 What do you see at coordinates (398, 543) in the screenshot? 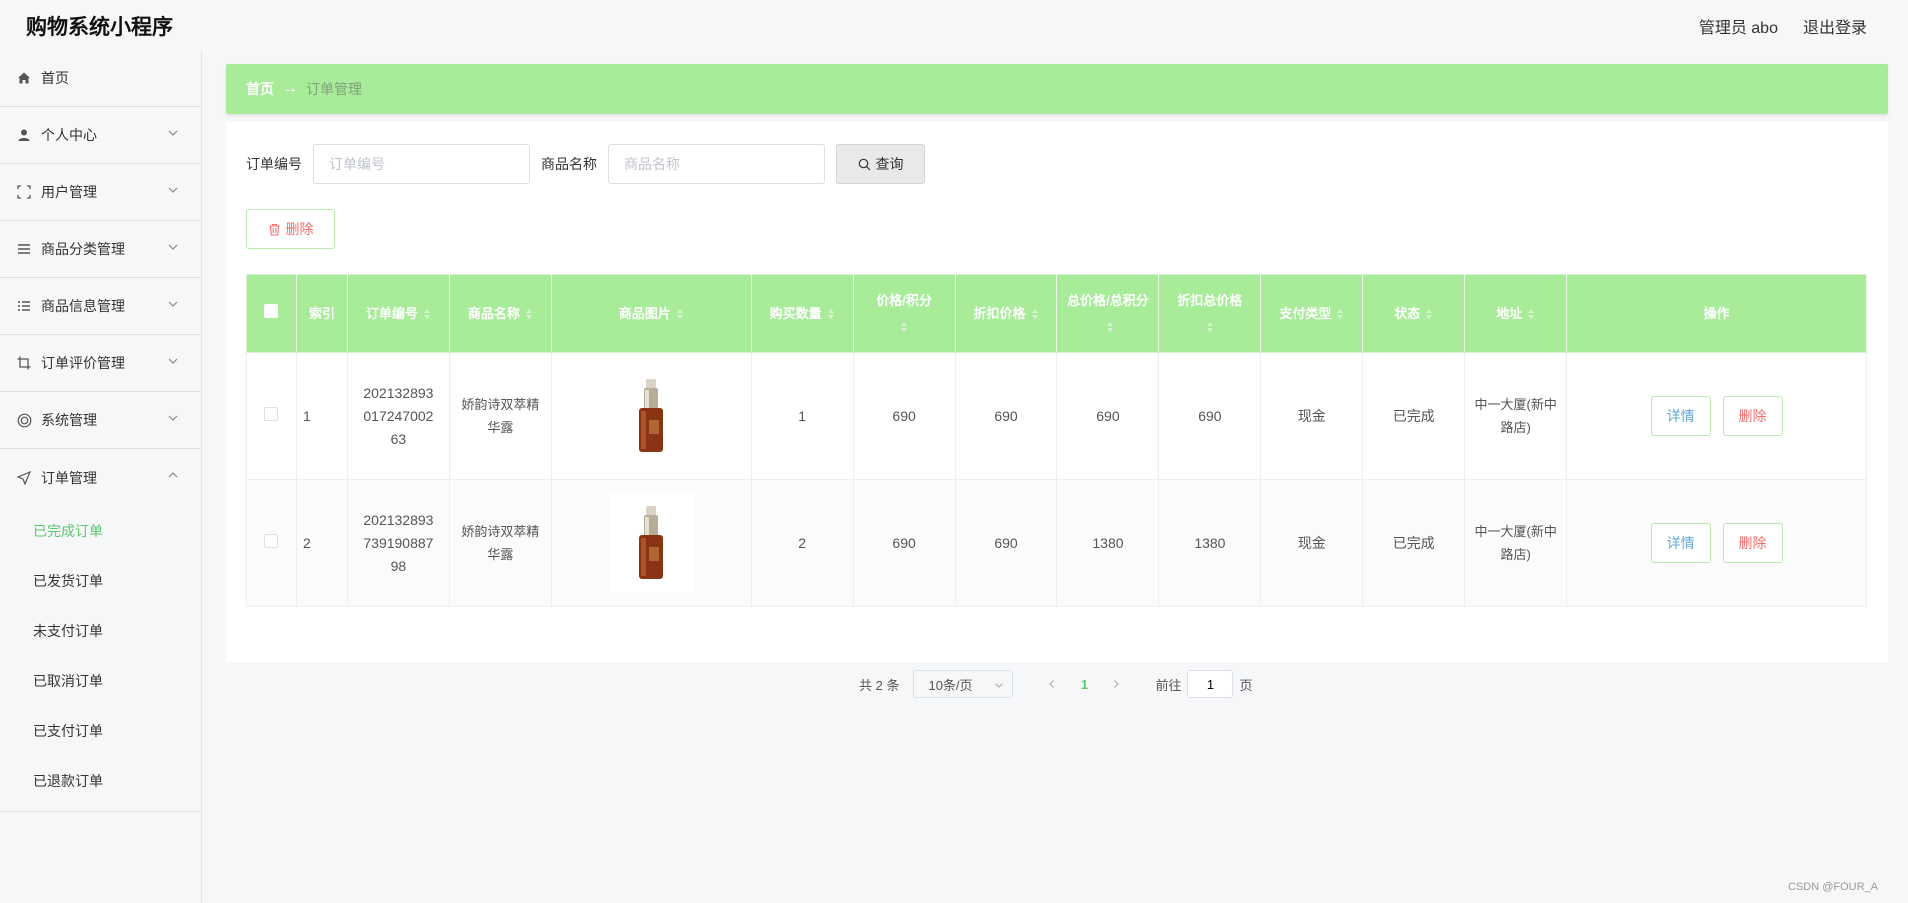
I see `order-no-cell: 202132893 739190887 98` at bounding box center [398, 543].